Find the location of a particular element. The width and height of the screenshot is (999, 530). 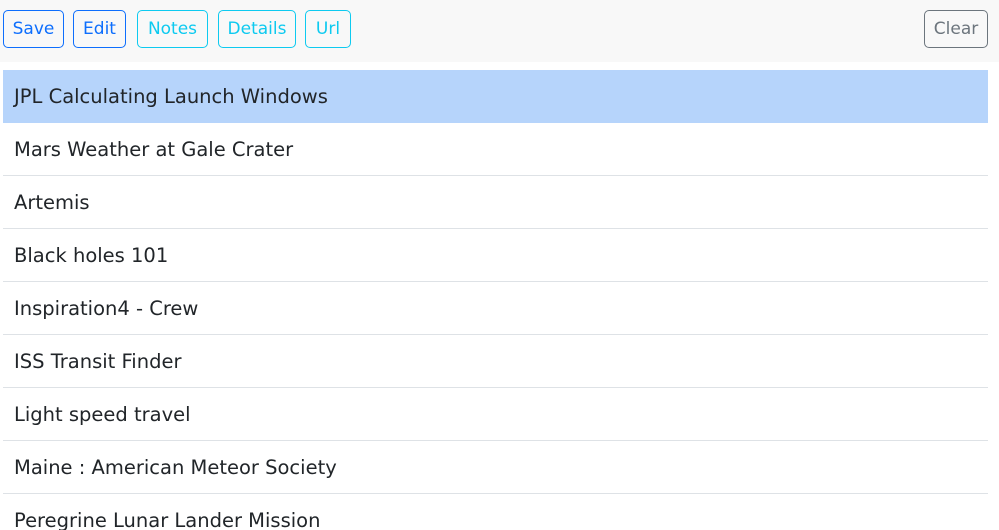

edit-button: Edit is located at coordinates (99, 29).